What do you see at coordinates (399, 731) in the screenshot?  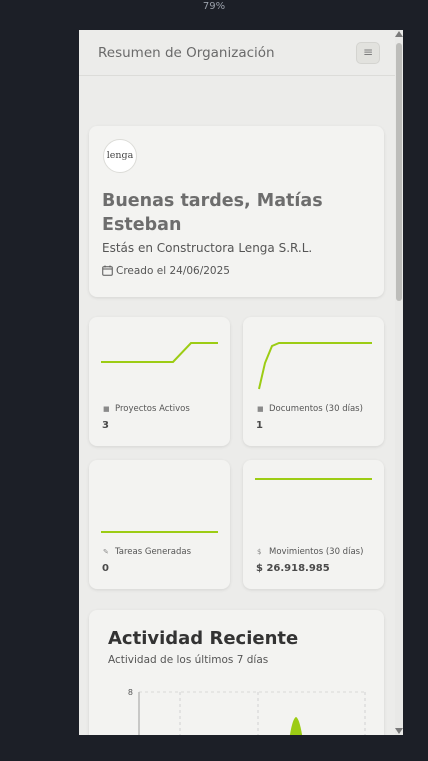 I see `scroll-down-arrow` at bounding box center [399, 731].